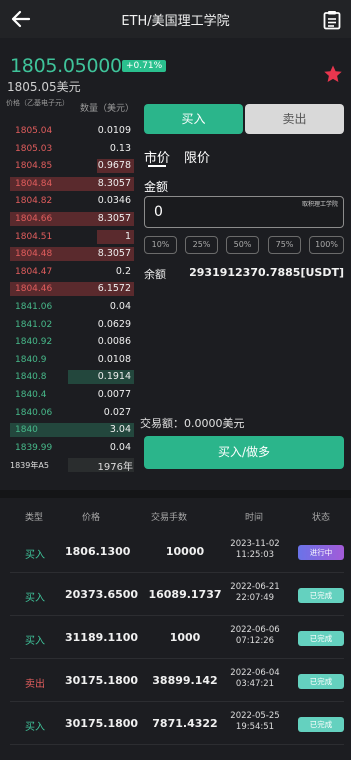  I want to click on ask-row: 1804.51 1, so click(72, 237).